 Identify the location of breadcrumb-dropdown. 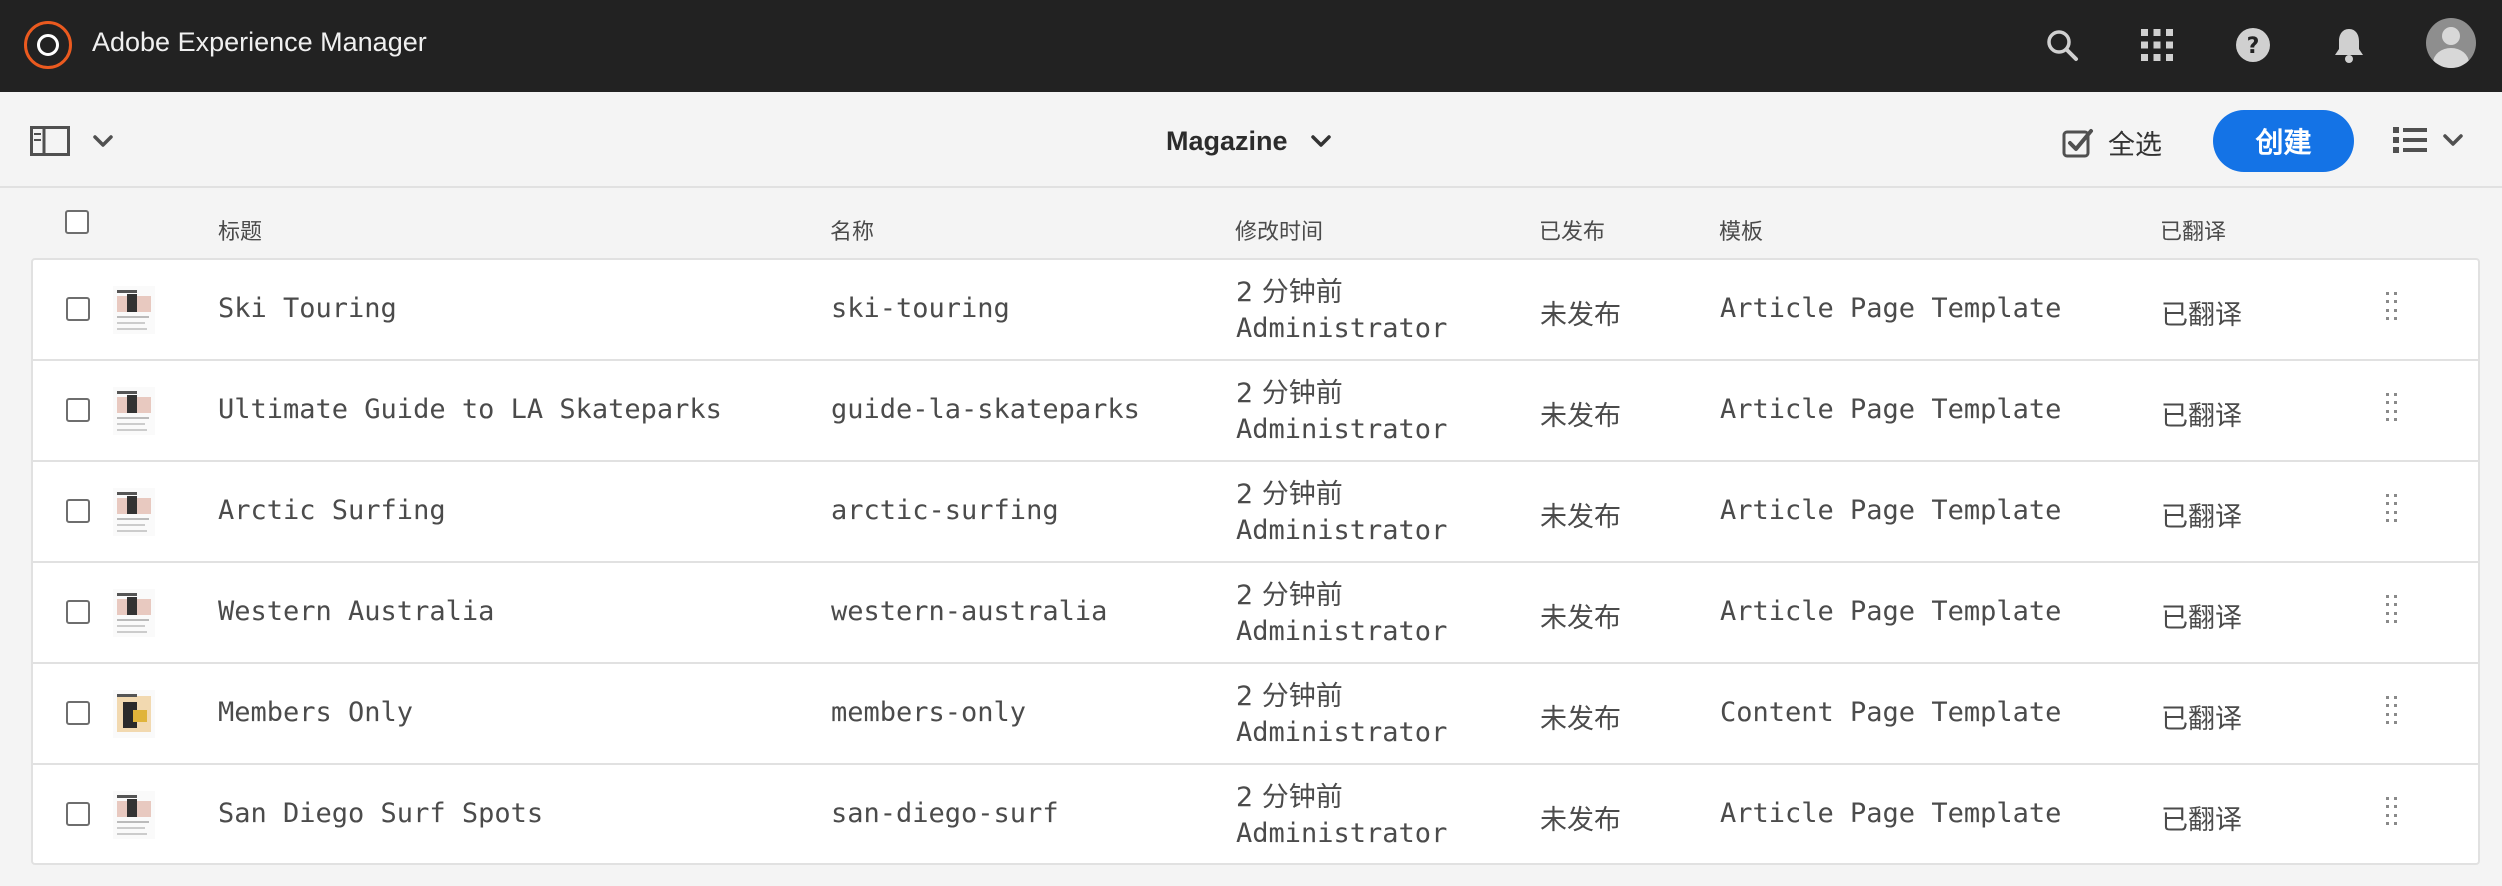
(1321, 141).